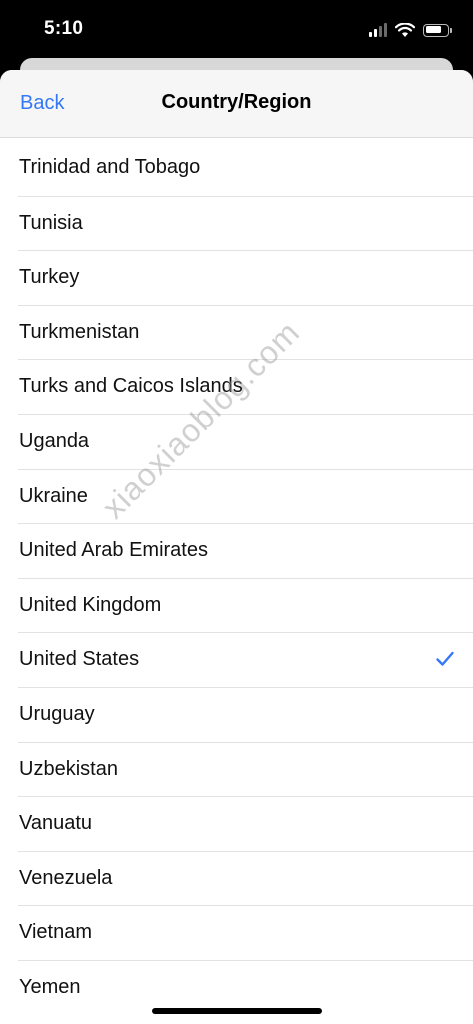  I want to click on list-item-label: Yemen, so click(50, 986).